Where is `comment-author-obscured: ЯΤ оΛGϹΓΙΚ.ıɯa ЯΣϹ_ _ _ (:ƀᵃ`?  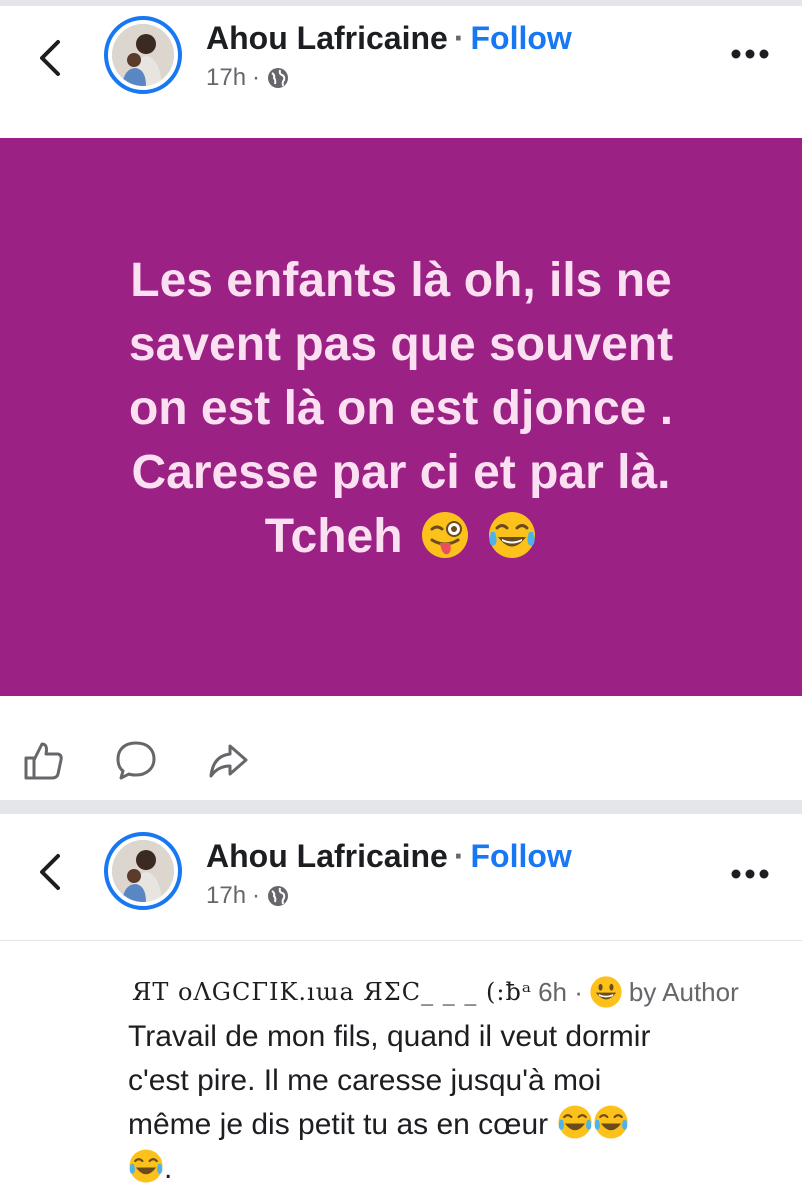 comment-author-obscured: ЯΤ оΛGϹΓΙΚ.ıɯa ЯΣϹ_ _ _ (:ƀᵃ is located at coordinates (332, 992).